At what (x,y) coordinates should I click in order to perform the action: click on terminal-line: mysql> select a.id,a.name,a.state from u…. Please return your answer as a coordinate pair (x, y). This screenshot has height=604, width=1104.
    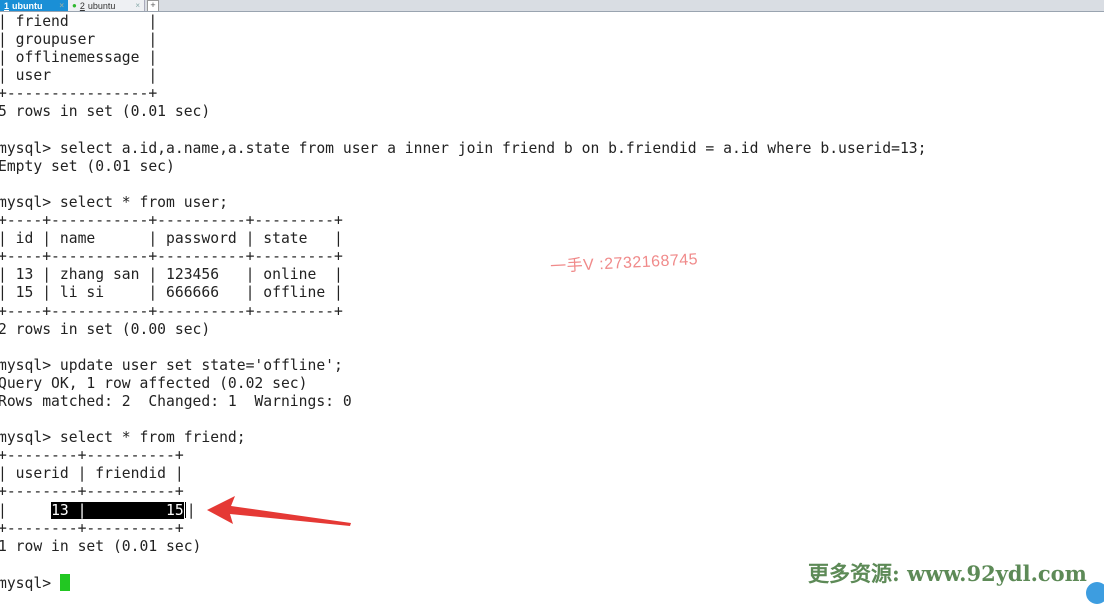
    Looking at the image, I should click on (463, 148).